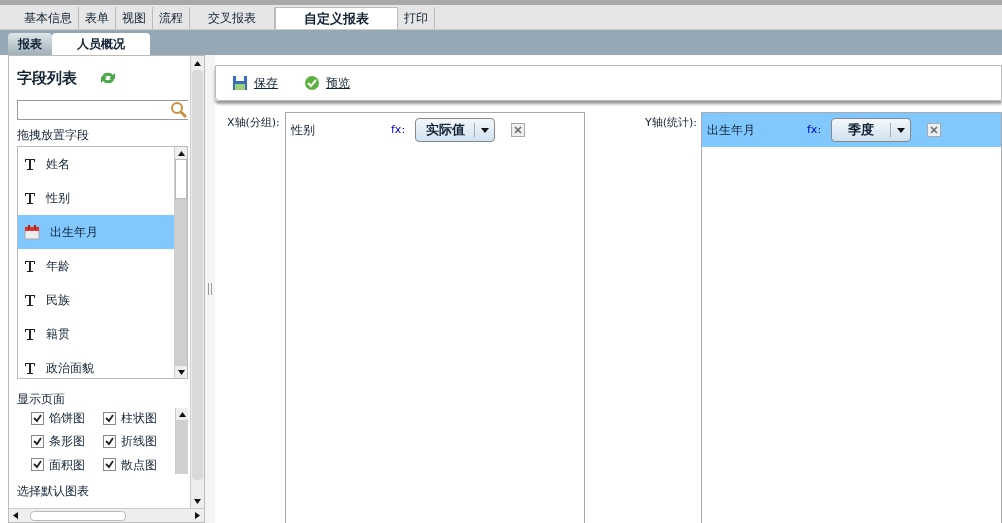 The width and height of the screenshot is (1002, 523). I want to click on tab: 流程, so click(171, 18).